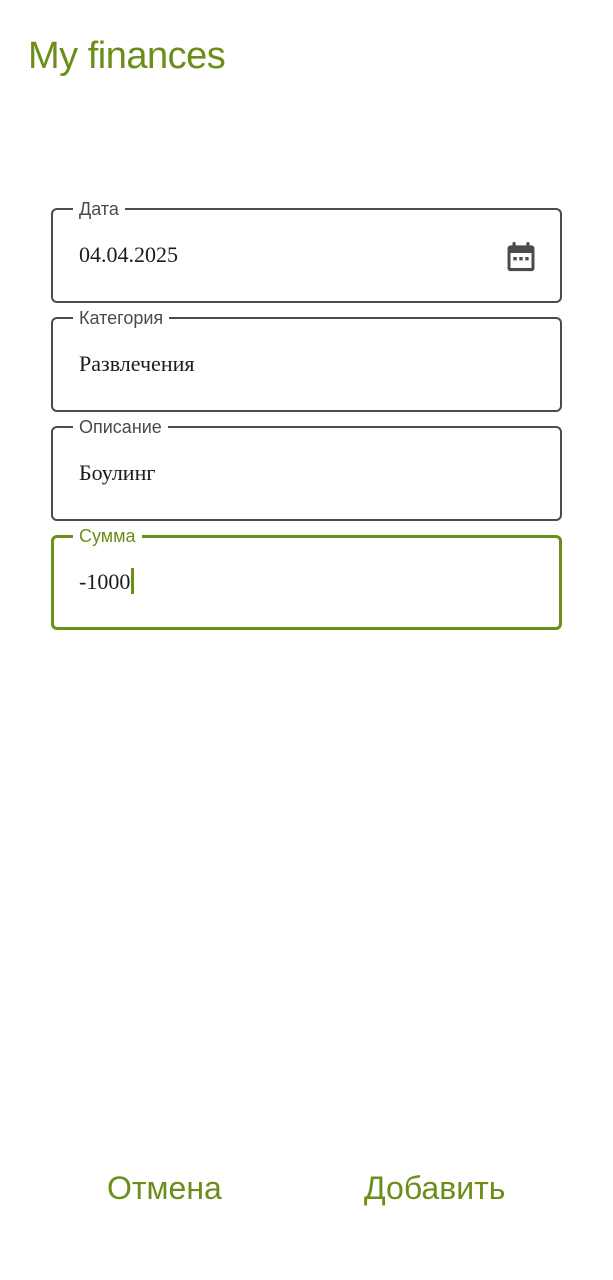 This screenshot has width=613, height=1280. What do you see at coordinates (128, 254) in the screenshot?
I see `date-field-value: 04.04.2025` at bounding box center [128, 254].